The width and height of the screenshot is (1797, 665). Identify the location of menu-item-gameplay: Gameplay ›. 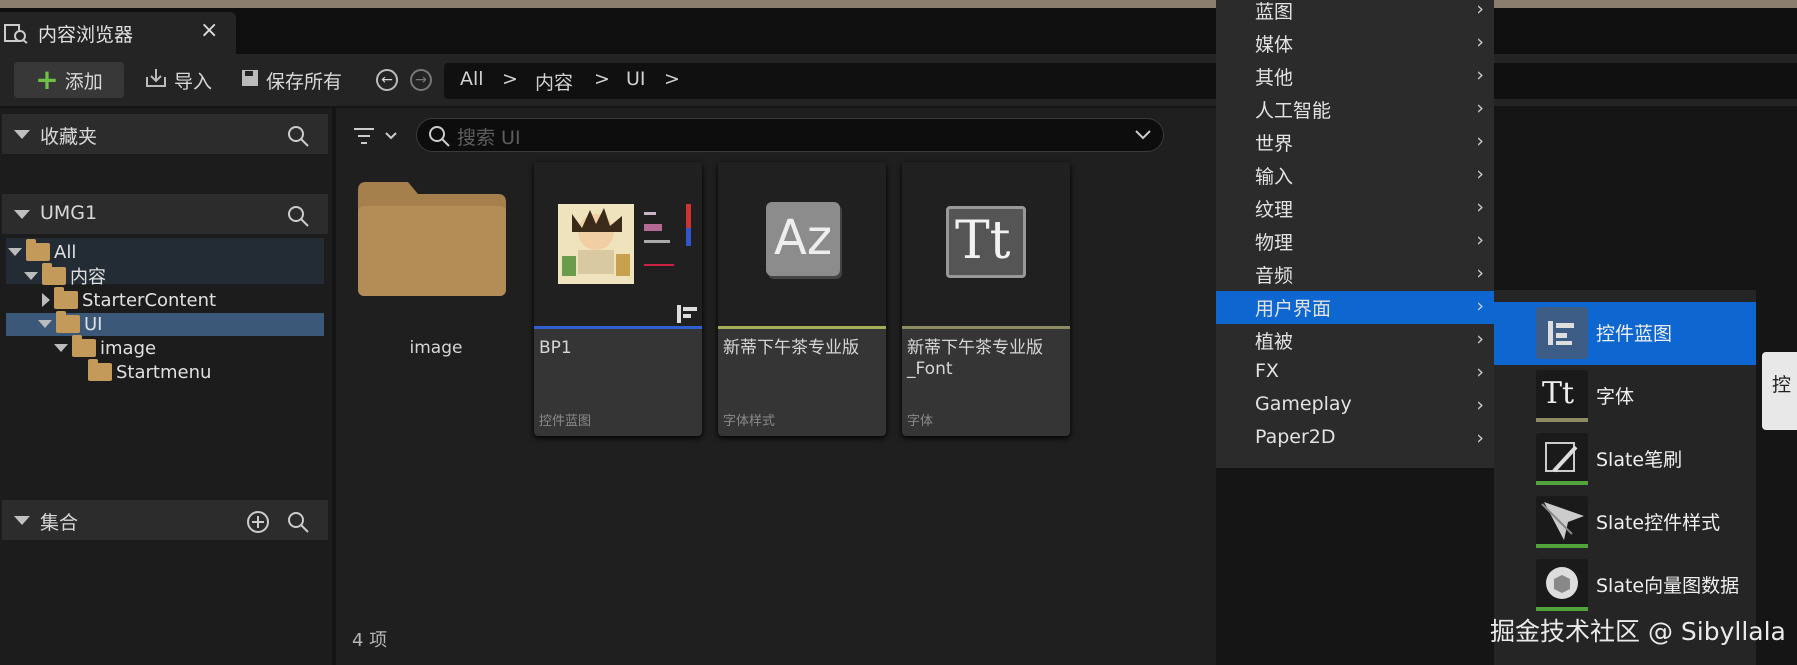
(1355, 406).